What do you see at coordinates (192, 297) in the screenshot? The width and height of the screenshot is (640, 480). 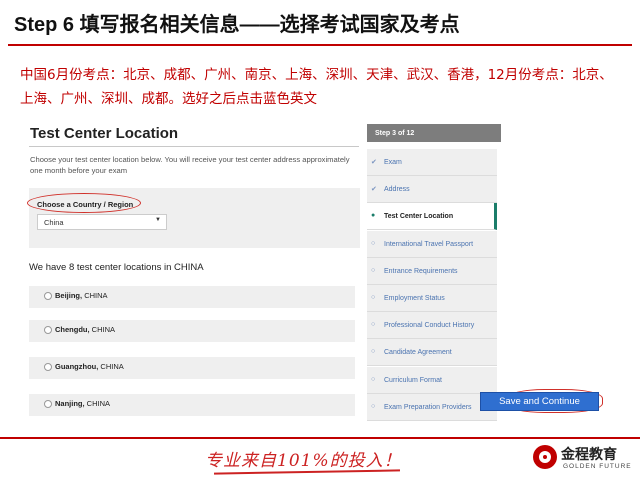 I see `location-option: Beijing, CHINA` at bounding box center [192, 297].